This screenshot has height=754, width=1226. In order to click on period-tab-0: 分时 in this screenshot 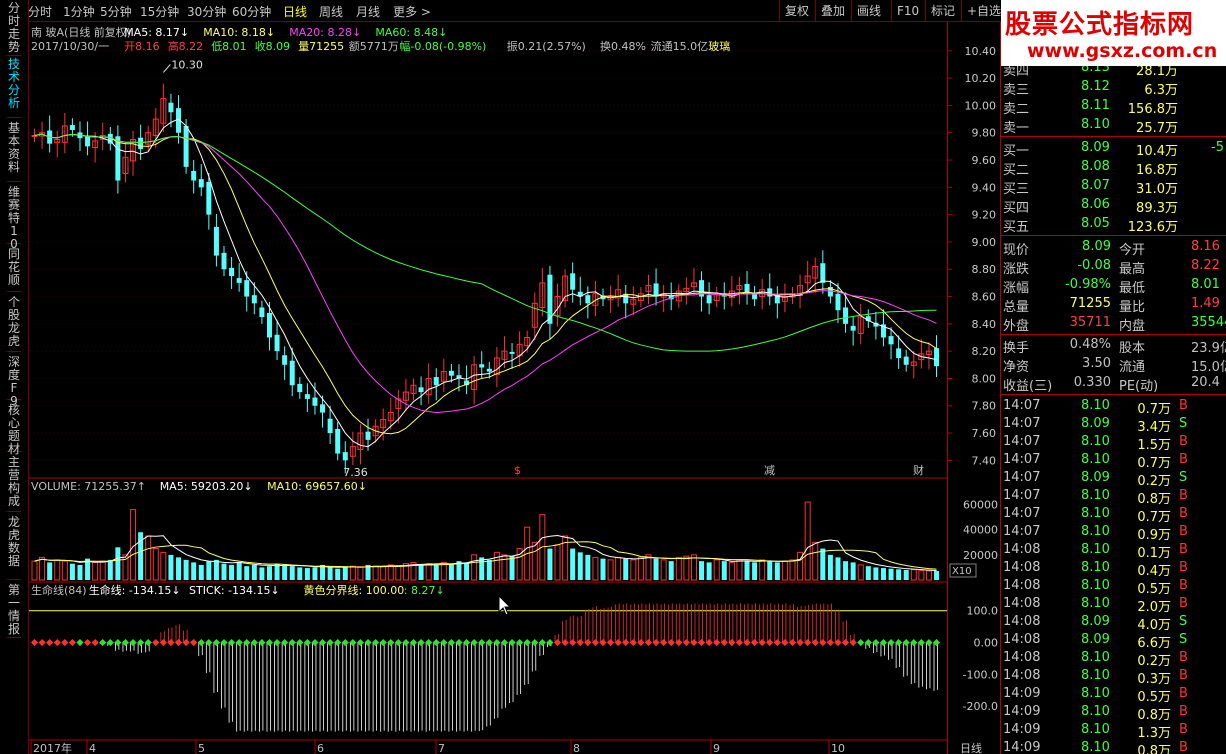, I will do `click(40, 11)`.